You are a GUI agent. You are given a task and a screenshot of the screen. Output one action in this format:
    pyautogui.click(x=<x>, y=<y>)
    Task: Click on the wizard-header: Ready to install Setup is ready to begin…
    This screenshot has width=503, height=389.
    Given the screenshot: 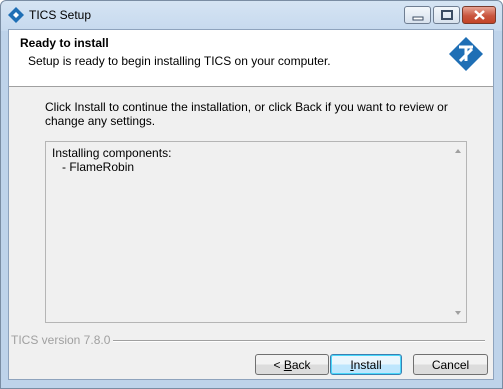 What is the action you would take?
    pyautogui.click(x=251, y=58)
    